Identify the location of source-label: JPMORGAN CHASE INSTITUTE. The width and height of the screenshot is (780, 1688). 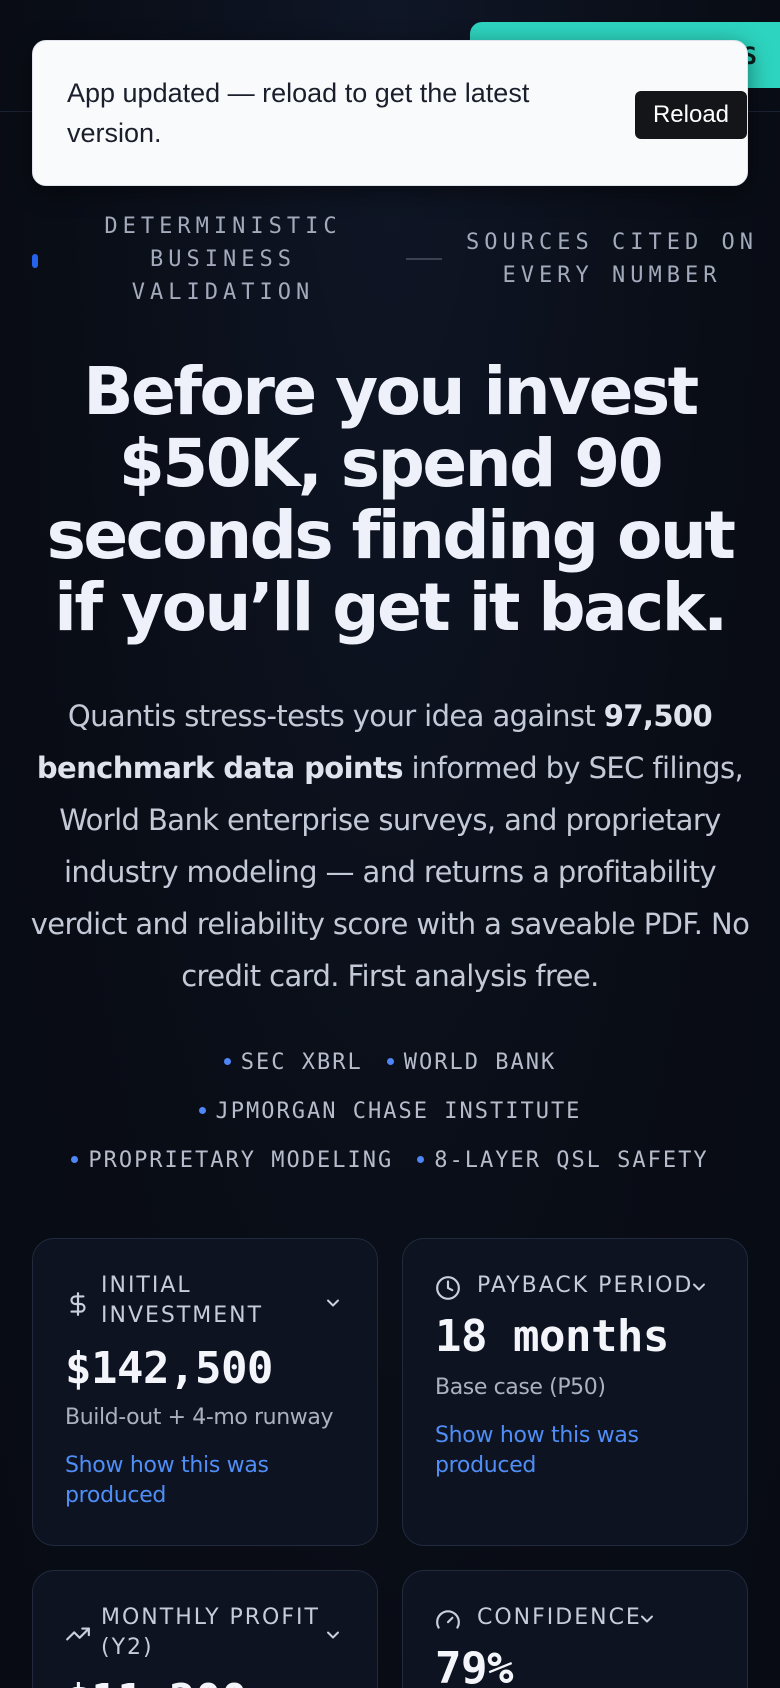
(398, 1111).